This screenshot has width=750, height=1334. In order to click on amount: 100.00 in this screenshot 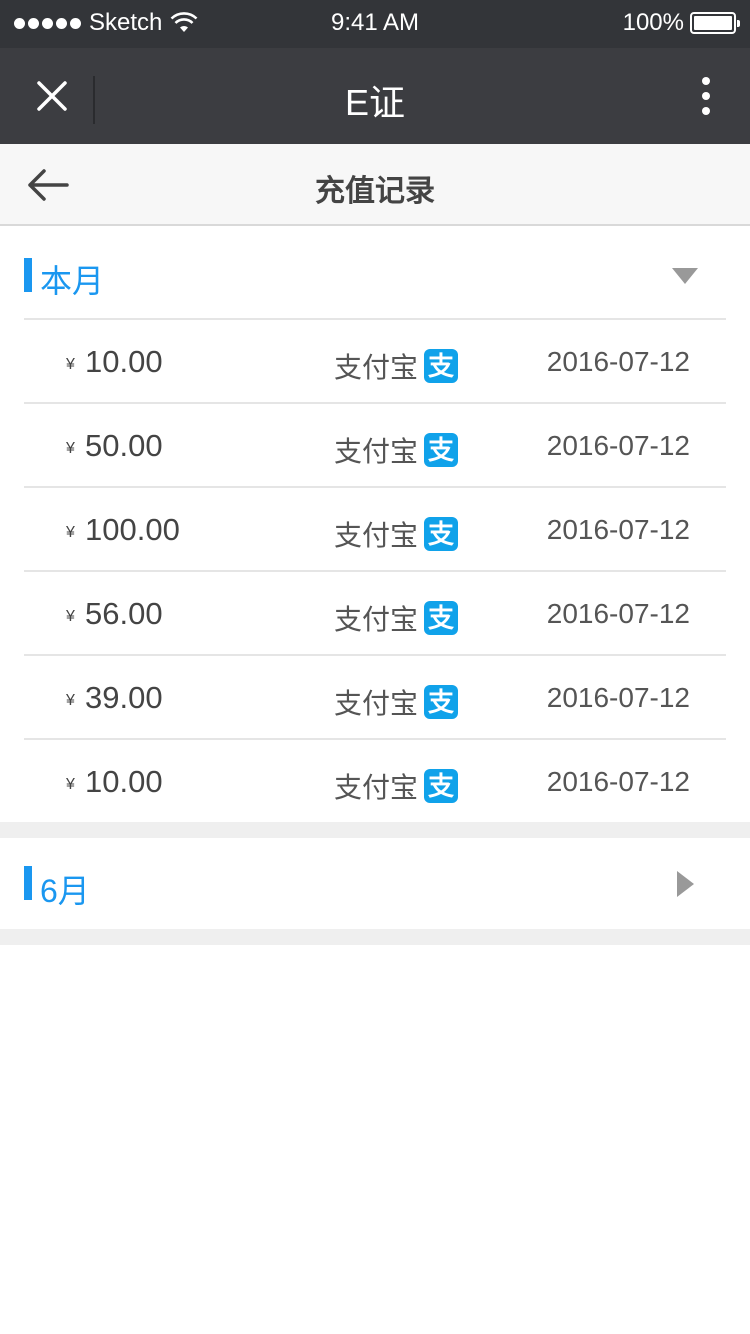, I will do `click(132, 529)`.